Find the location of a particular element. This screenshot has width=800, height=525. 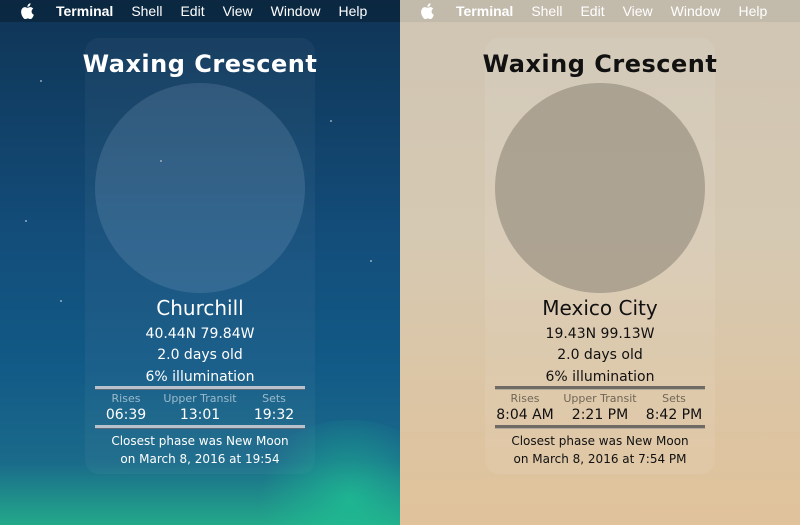

sets-column: Sets 8:42 PM is located at coordinates (674, 407).